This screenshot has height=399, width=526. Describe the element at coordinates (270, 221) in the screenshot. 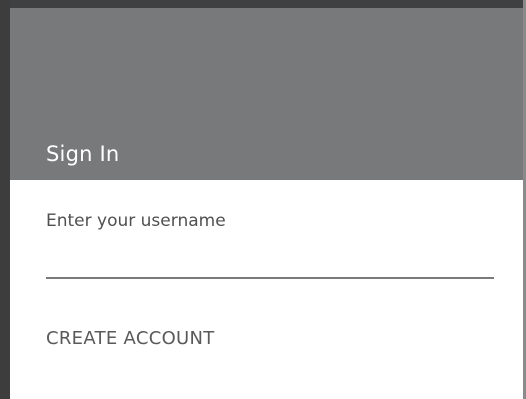

I see `username-input` at that location.